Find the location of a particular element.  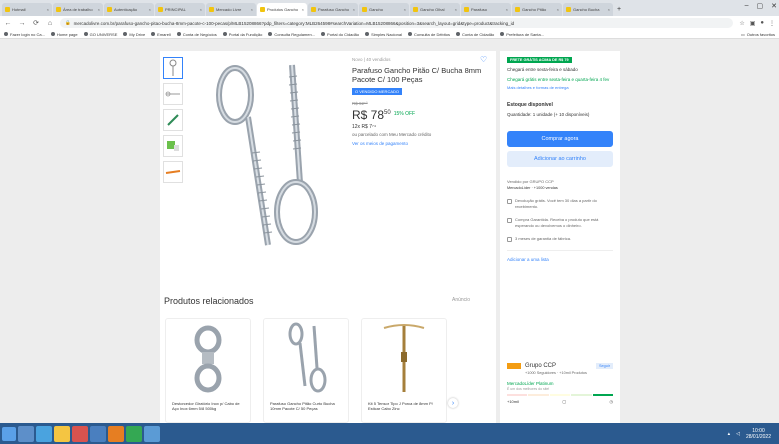

bookmark-item: Conta de Negócios is located at coordinates (196, 34).